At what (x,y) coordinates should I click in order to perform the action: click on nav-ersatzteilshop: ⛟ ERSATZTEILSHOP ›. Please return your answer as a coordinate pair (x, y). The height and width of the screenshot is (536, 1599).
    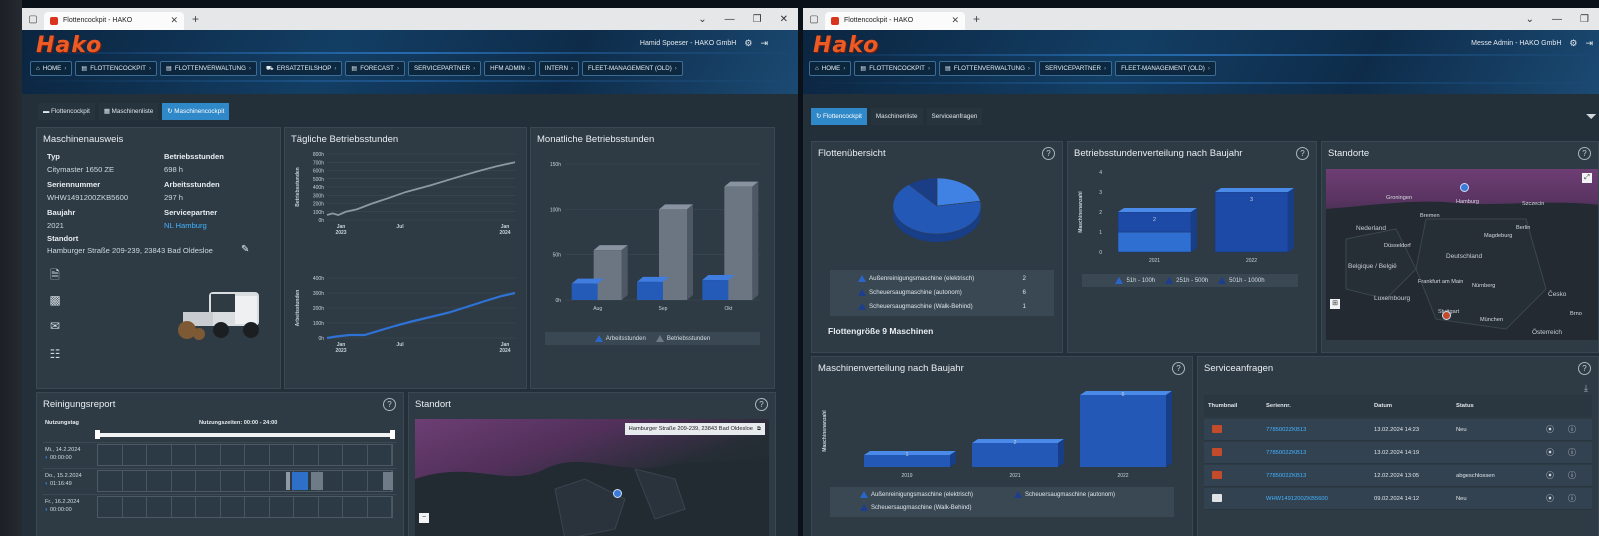
    Looking at the image, I should click on (301, 68).